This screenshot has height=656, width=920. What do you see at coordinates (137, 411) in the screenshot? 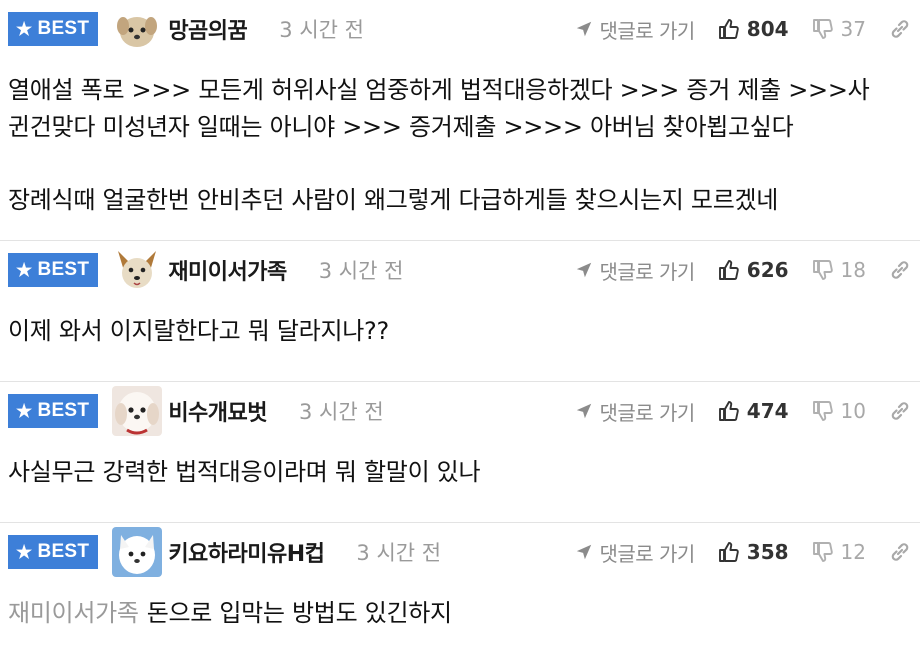
I see `white-dog-avatar` at bounding box center [137, 411].